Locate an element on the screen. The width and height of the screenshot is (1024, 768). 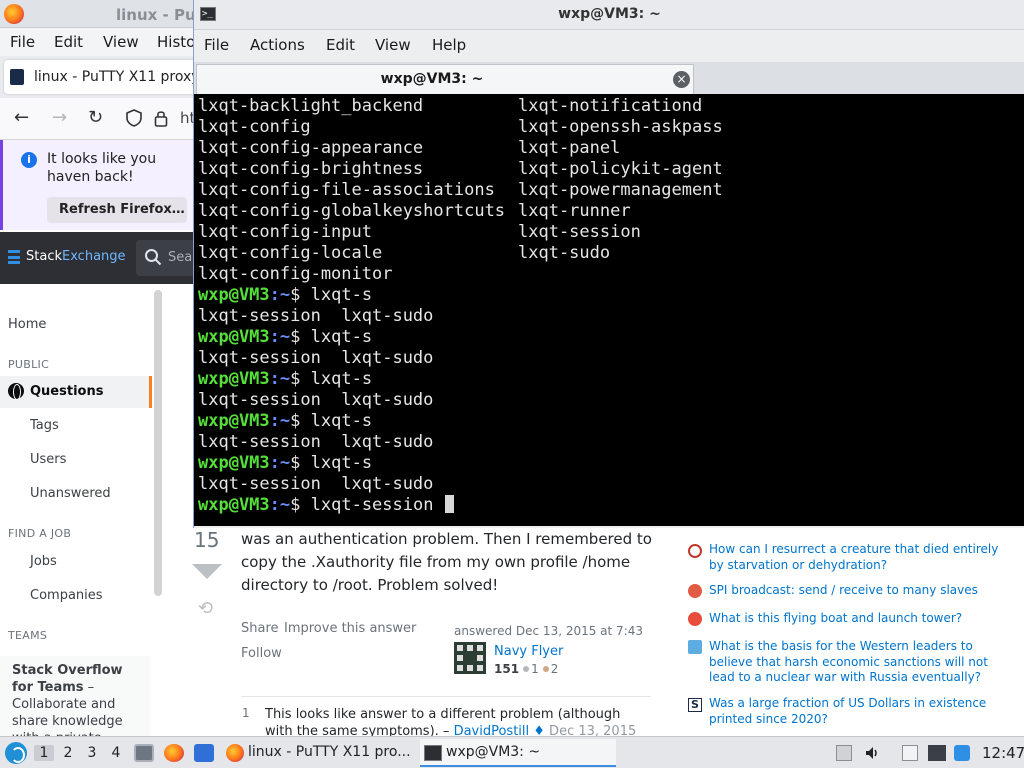
workspace-2: 2 is located at coordinates (68, 753).